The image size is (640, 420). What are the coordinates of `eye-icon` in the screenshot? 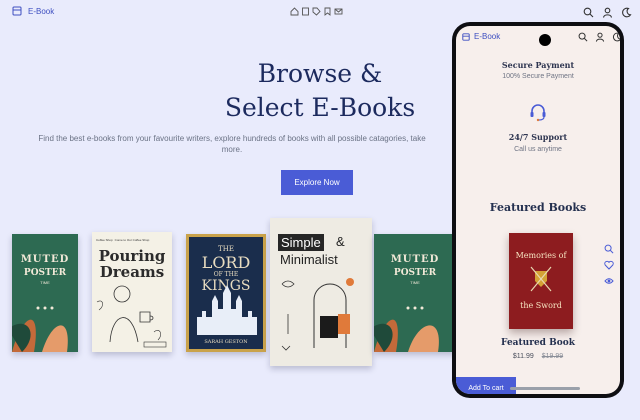 It's located at (609, 281).